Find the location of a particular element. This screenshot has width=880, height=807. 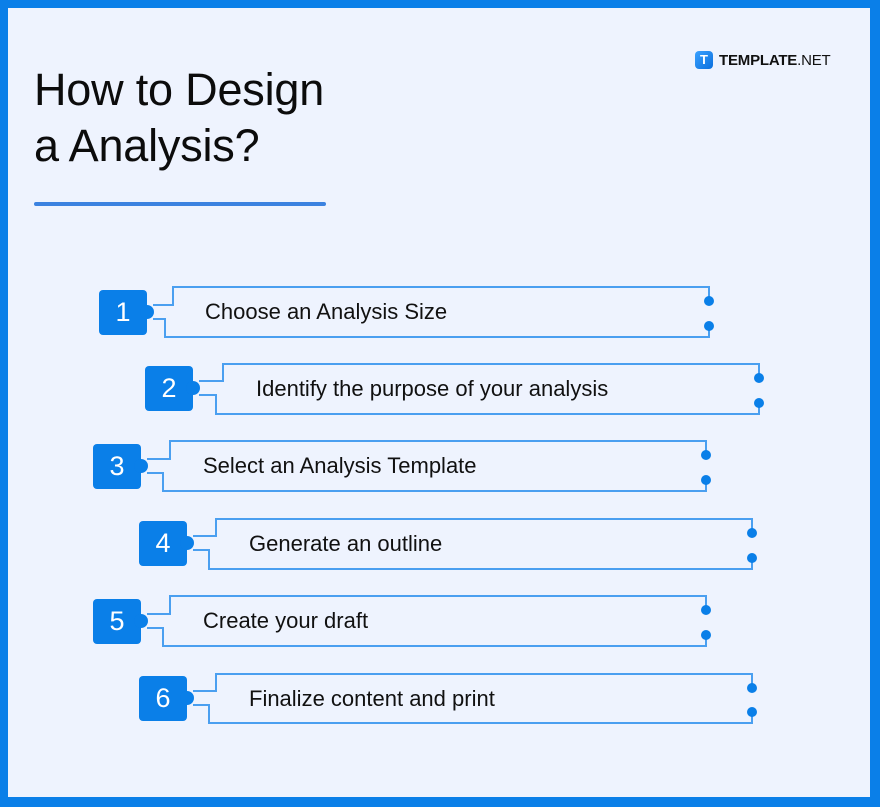

step-number-badge: 6 is located at coordinates (166, 698).